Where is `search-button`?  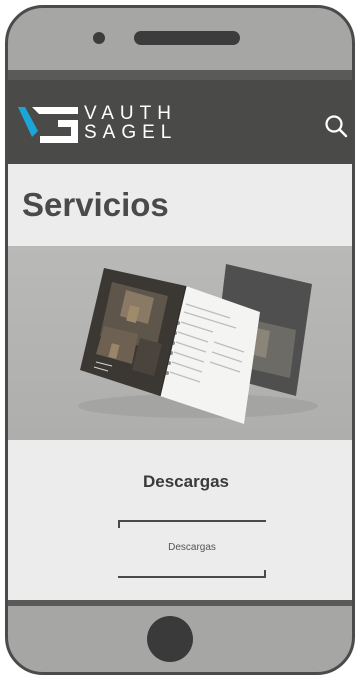 search-button is located at coordinates (336, 126).